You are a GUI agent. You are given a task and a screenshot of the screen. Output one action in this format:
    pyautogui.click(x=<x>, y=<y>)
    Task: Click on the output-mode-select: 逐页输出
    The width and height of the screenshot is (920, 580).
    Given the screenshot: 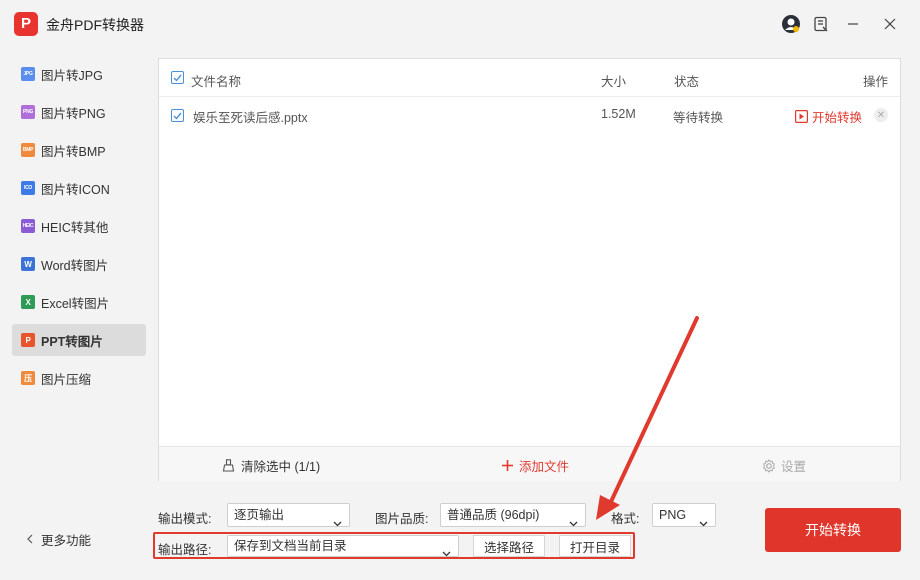 What is the action you would take?
    pyautogui.click(x=288, y=515)
    